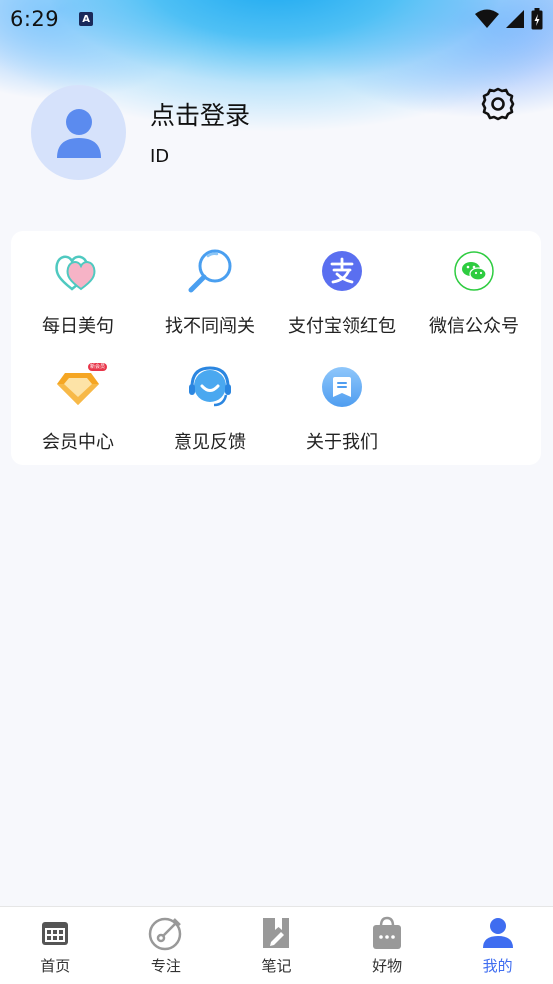  What do you see at coordinates (165, 966) in the screenshot?
I see `tab-label: 专注` at bounding box center [165, 966].